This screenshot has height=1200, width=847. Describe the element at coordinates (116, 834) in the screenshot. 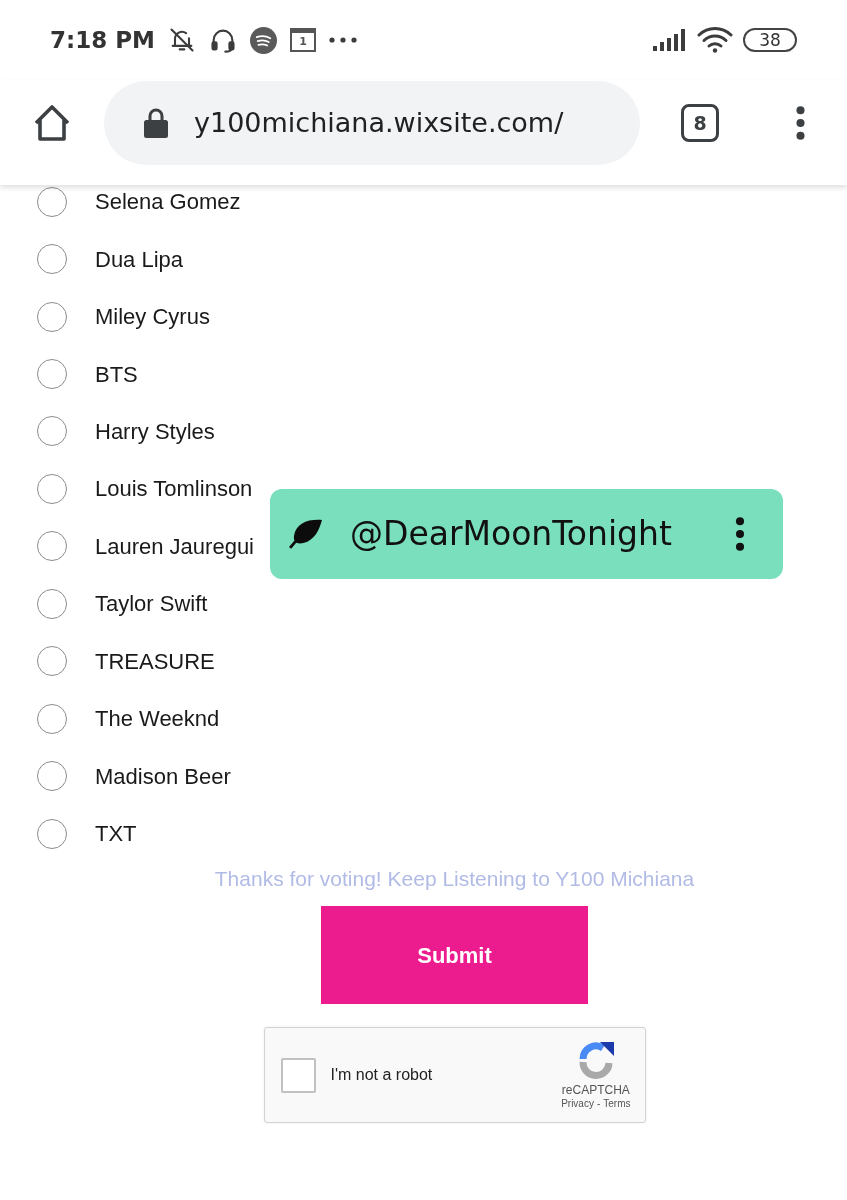

I see `option-label: TXT` at that location.